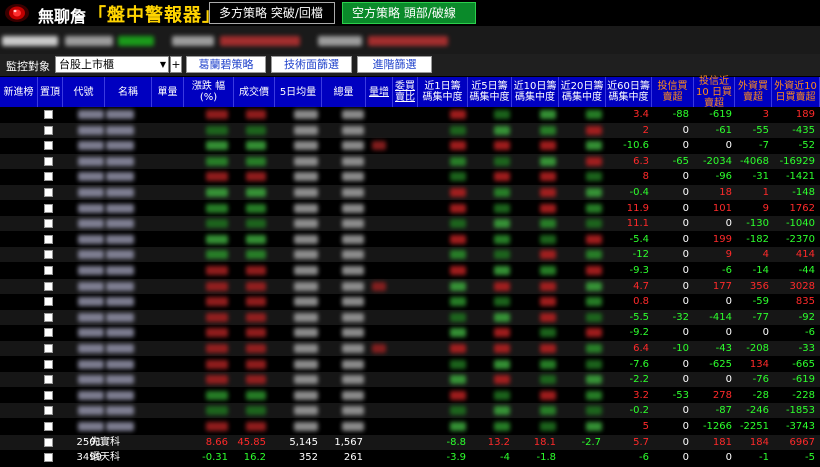  I want to click on column-header: 成交價, so click(254, 92).